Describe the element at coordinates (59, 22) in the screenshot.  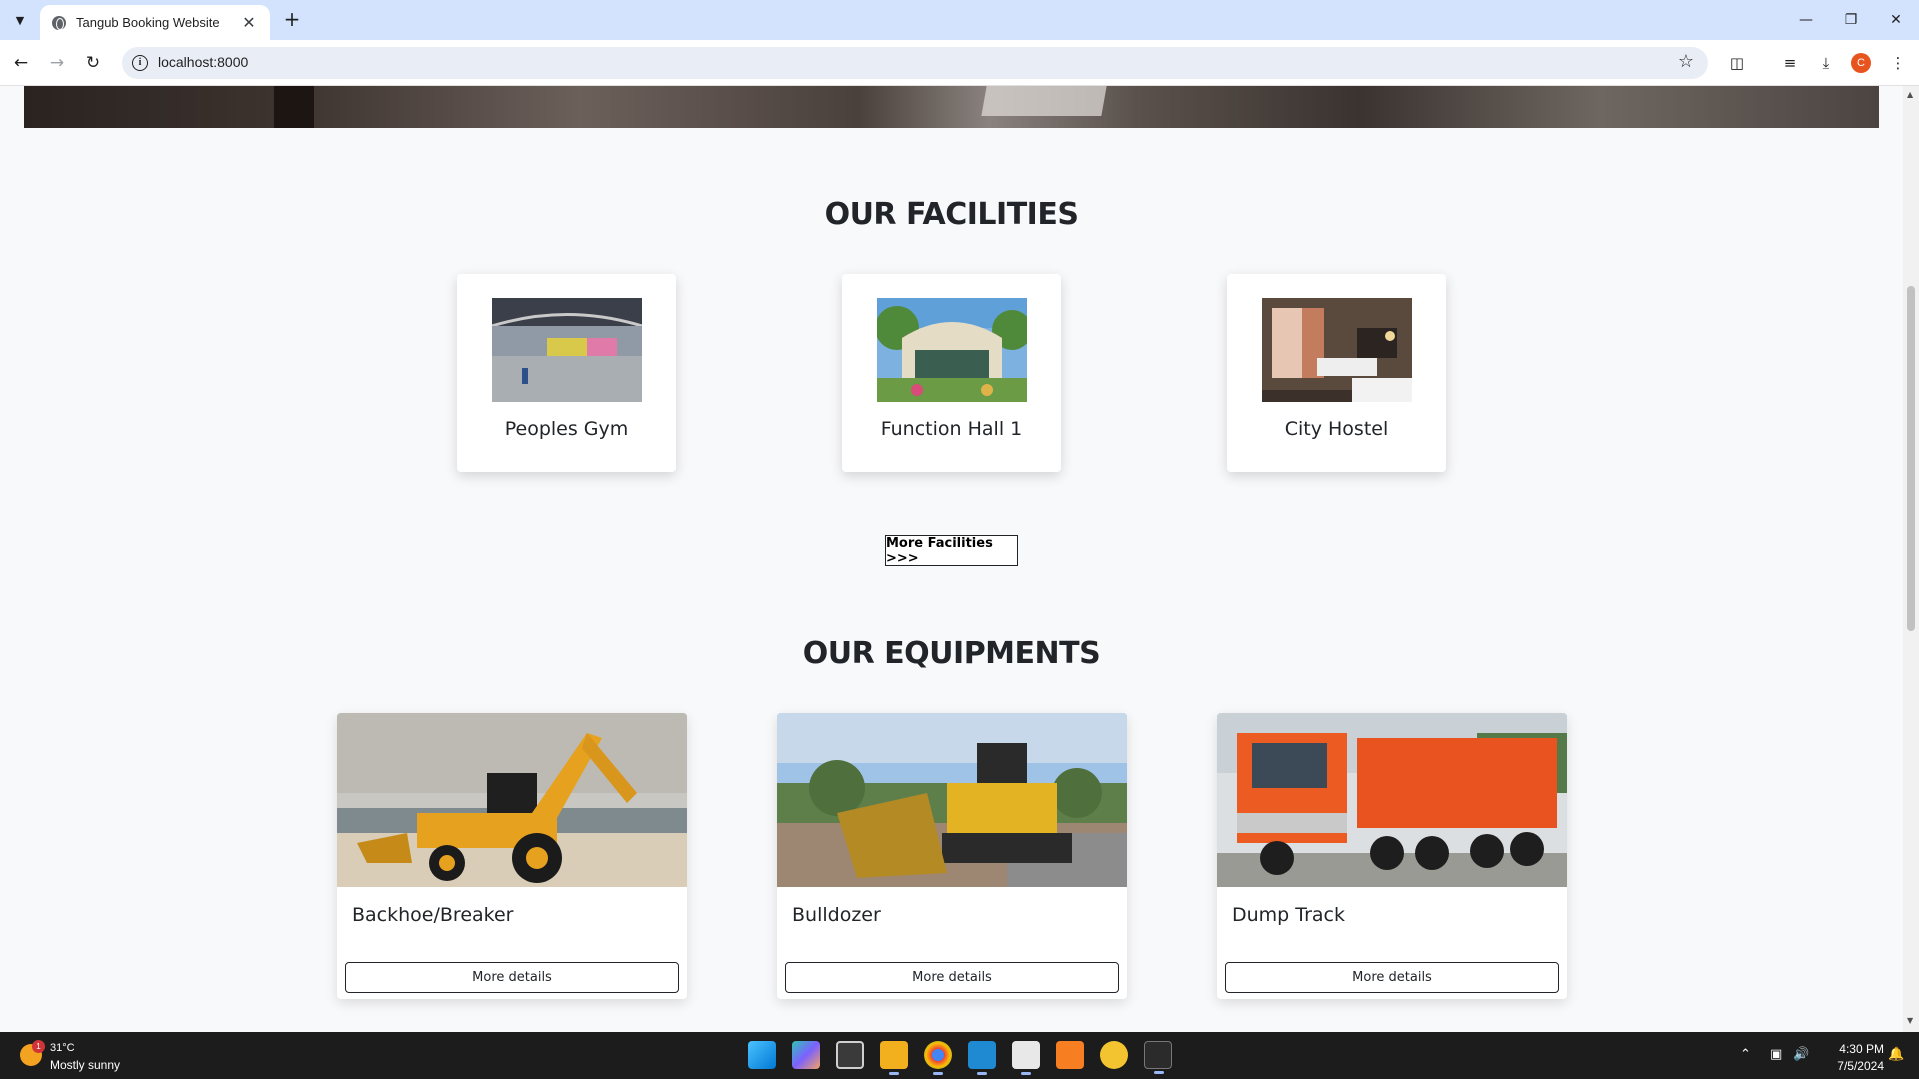
I see `globe-icon` at that location.